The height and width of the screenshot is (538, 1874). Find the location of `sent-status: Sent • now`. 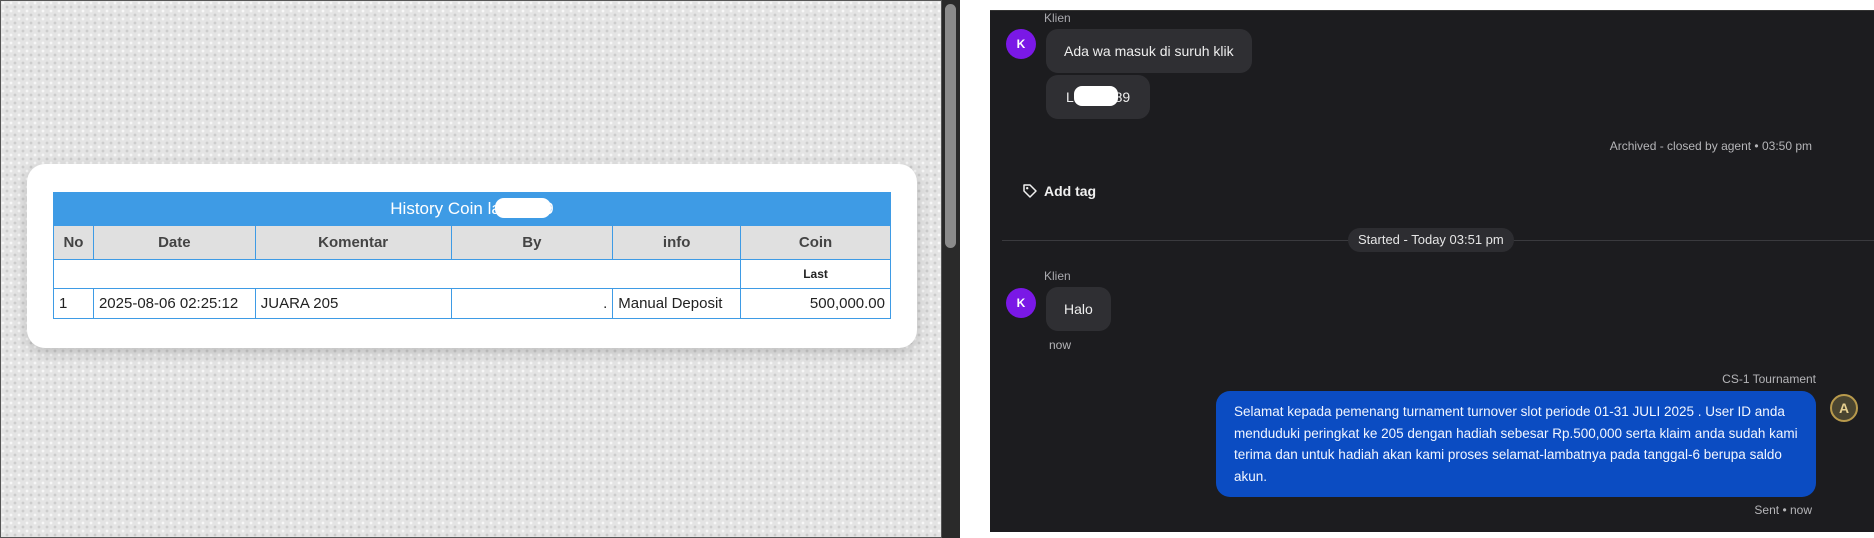

sent-status: Sent • now is located at coordinates (1783, 510).